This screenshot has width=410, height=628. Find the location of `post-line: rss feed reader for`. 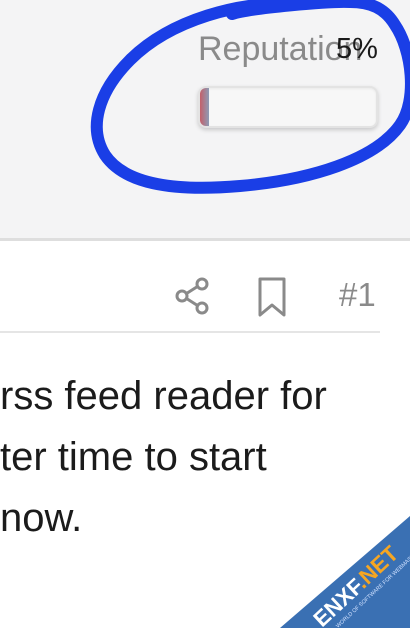

post-line: rss feed reader for is located at coordinates (163, 396).